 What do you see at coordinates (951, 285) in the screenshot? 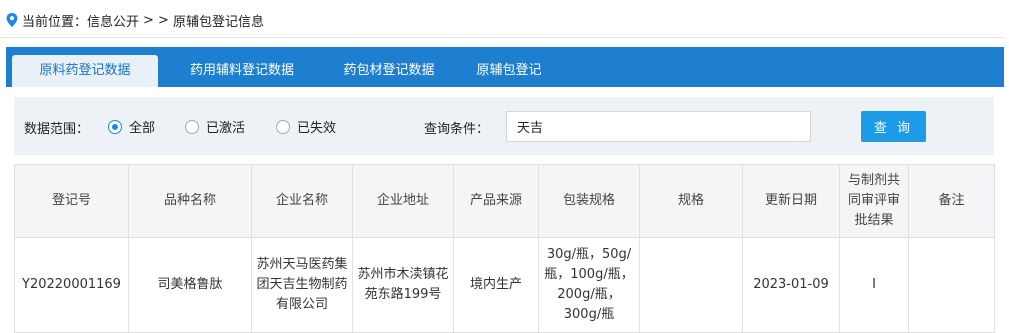
I see `cell-remarks` at bounding box center [951, 285].